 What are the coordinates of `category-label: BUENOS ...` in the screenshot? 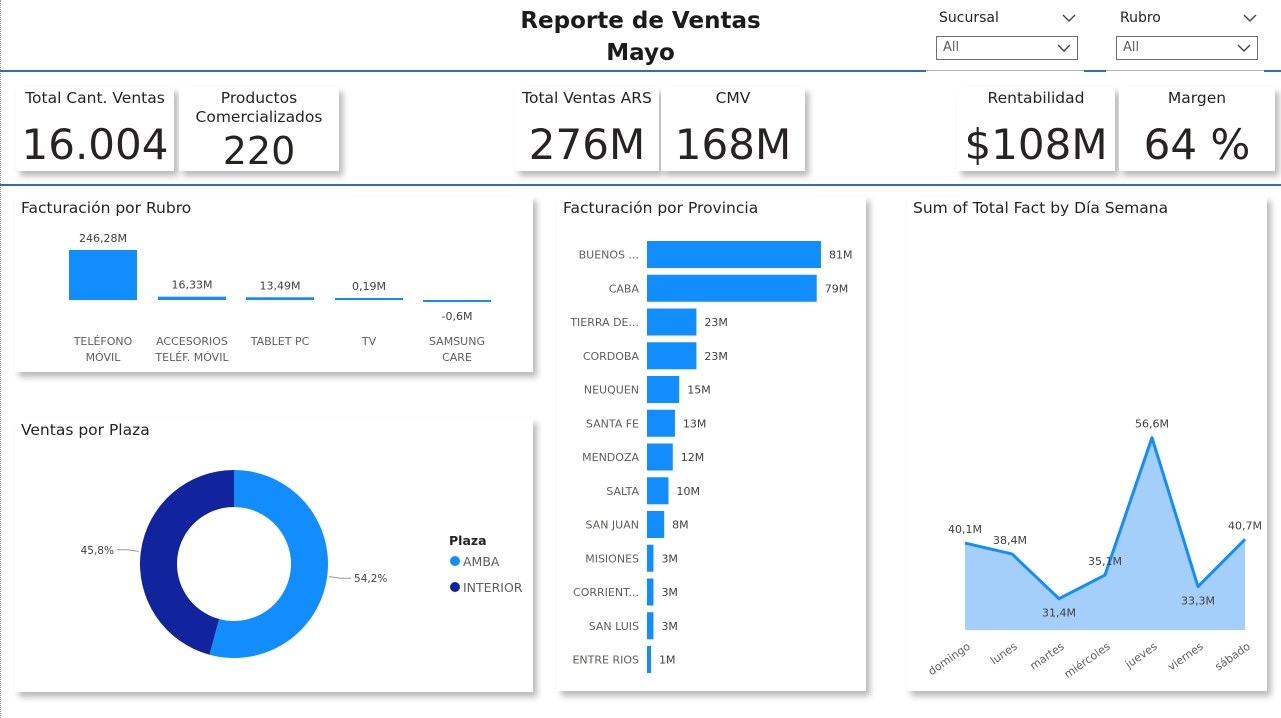 It's located at (609, 255).